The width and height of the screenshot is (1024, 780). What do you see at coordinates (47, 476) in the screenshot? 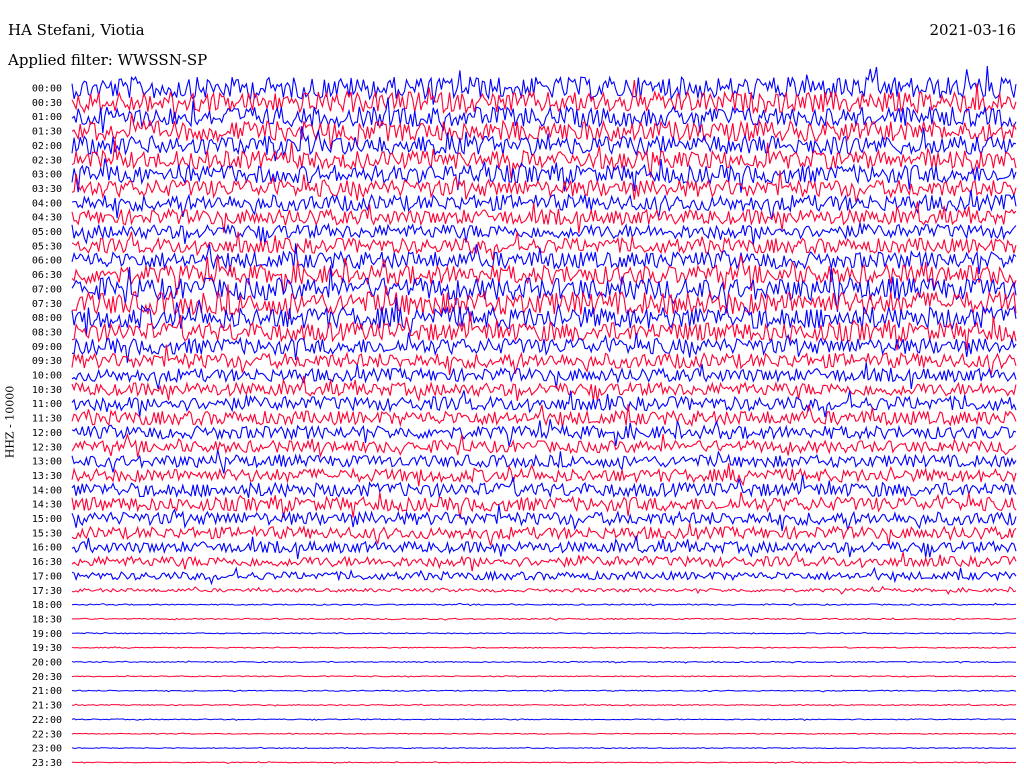
I see `y-tick-label: 13:30` at bounding box center [47, 476].